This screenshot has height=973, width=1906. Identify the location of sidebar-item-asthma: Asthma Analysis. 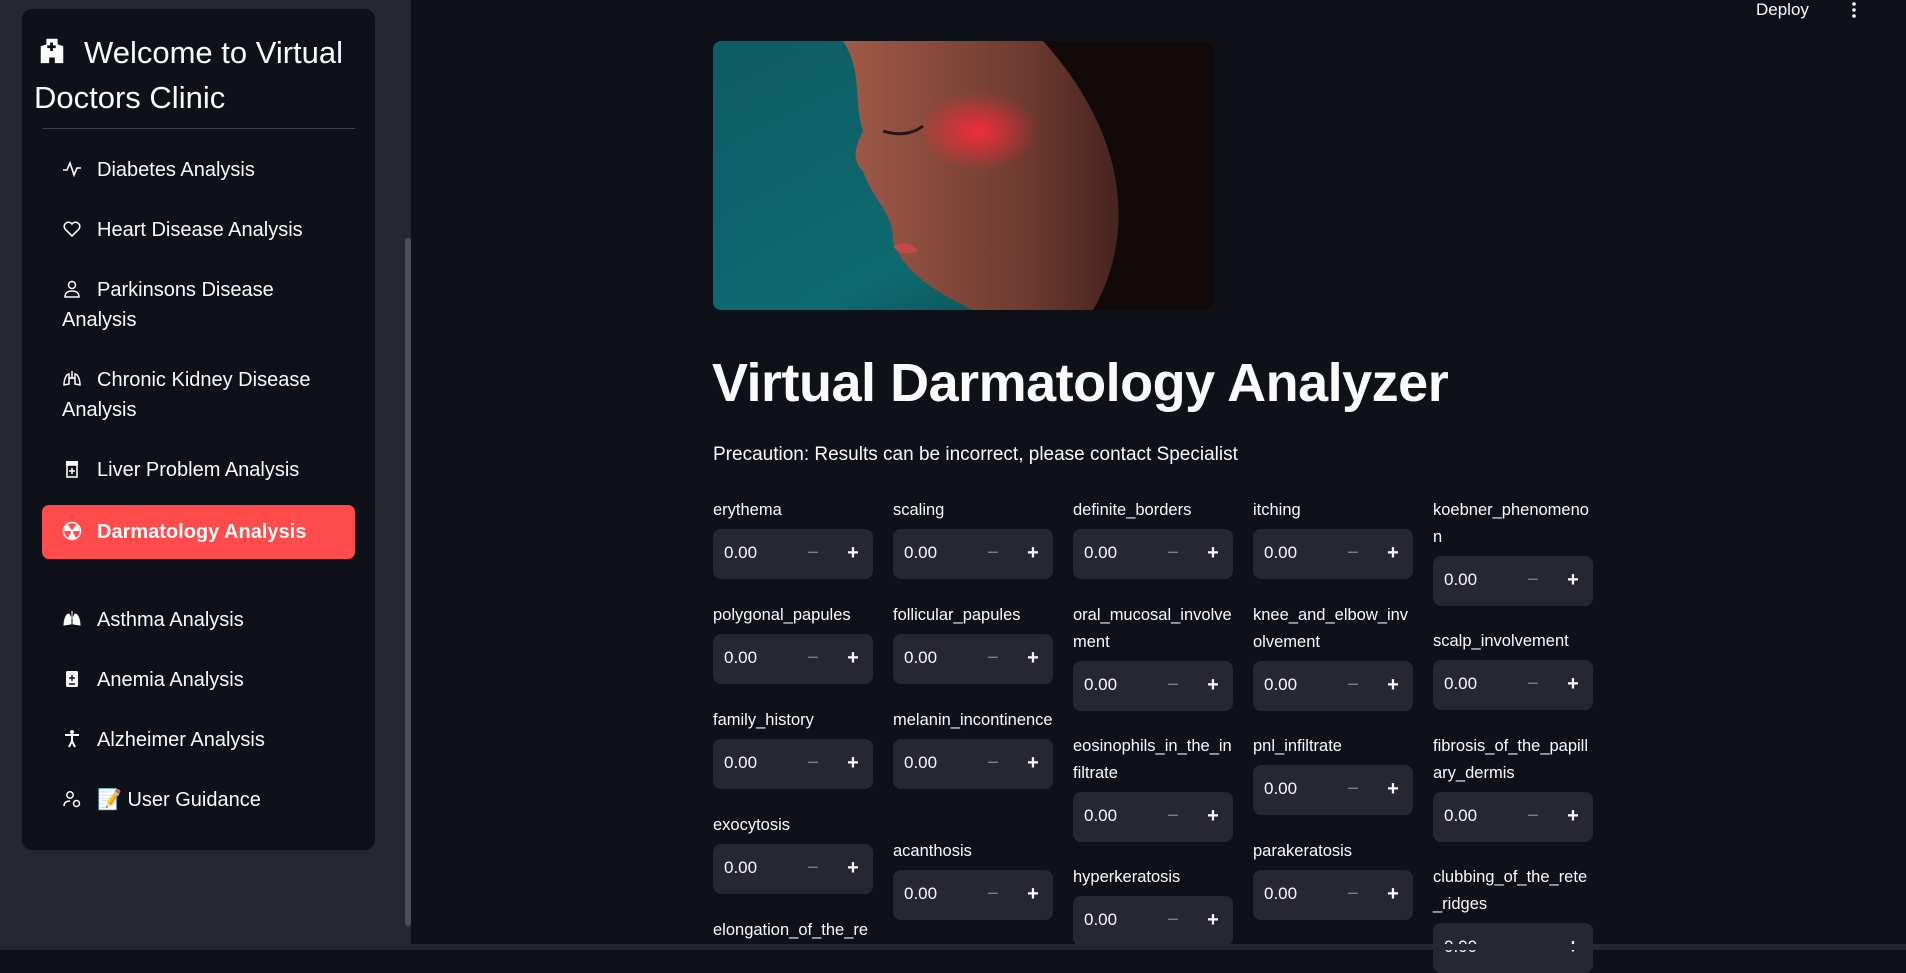
(198, 620).